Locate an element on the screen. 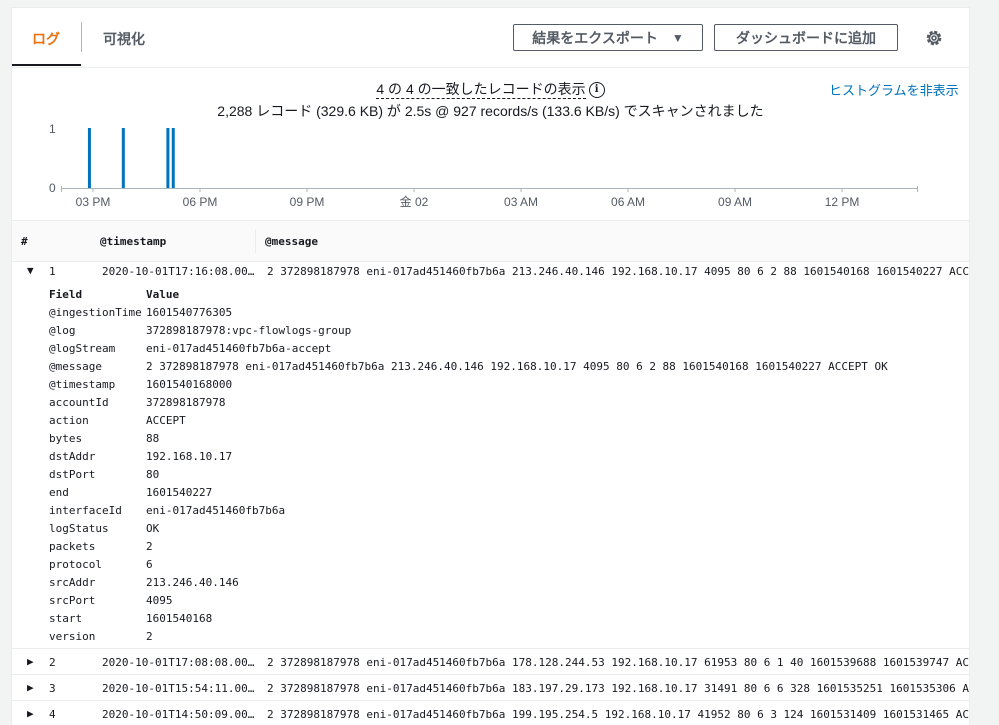 This screenshot has width=999, height=725. detail-value-header: Value is located at coordinates (163, 294).